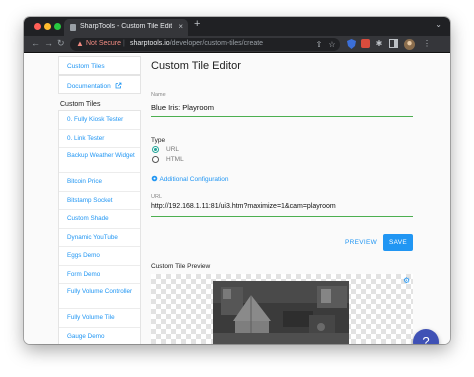 The image size is (474, 377). I want to click on extension-shield-icon, so click(351, 44).